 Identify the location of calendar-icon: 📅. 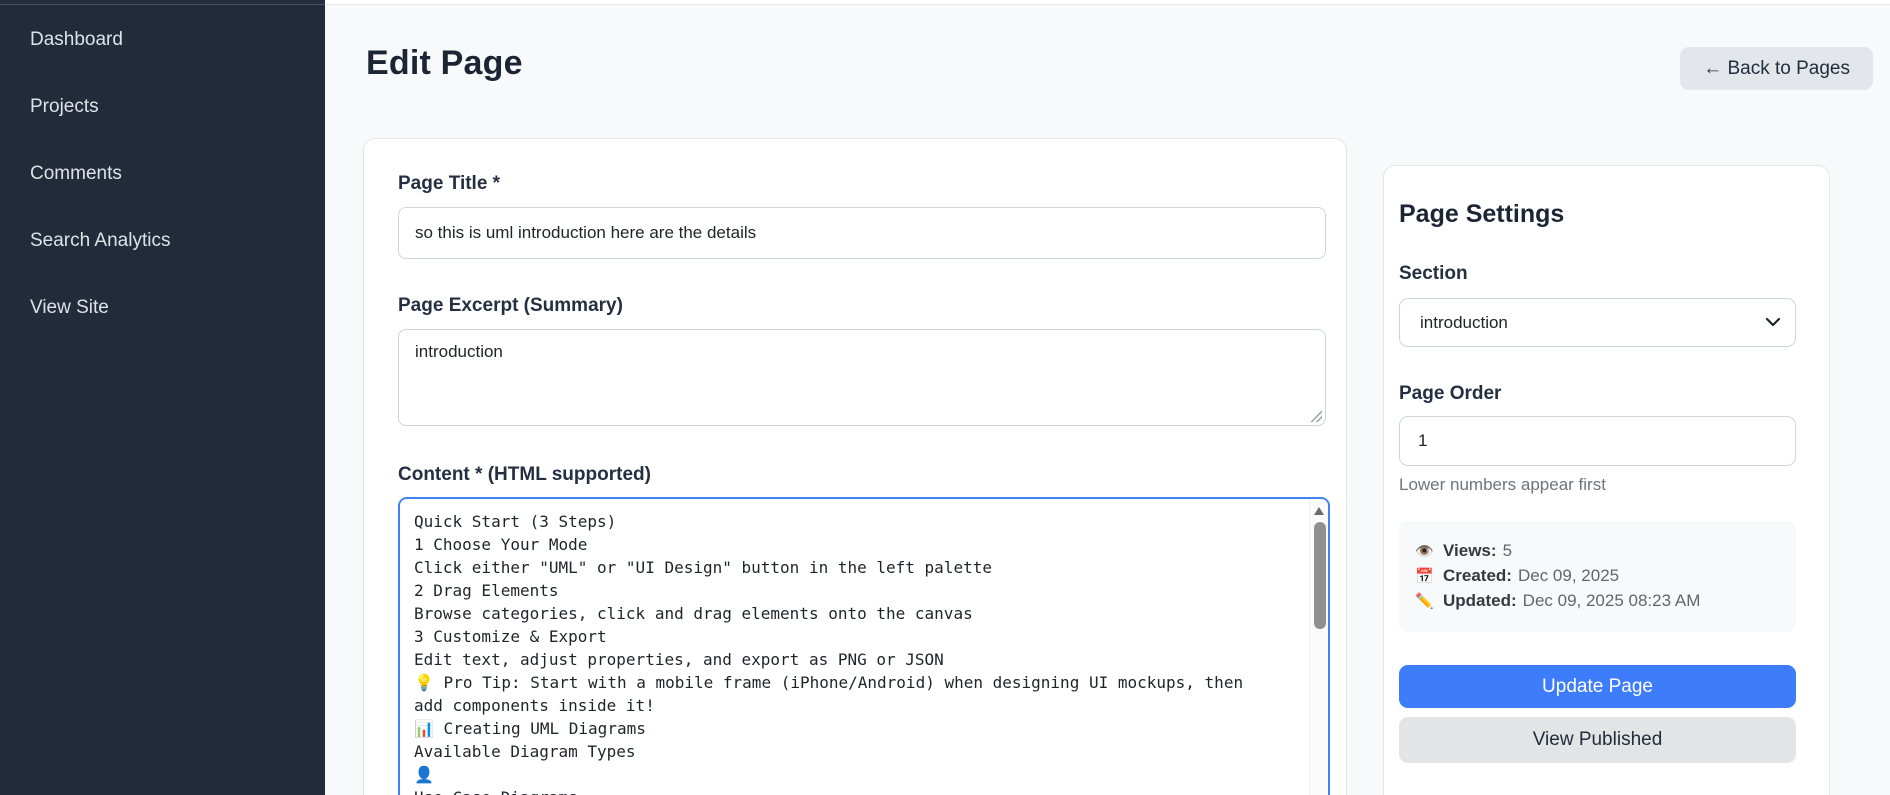
(1424, 576).